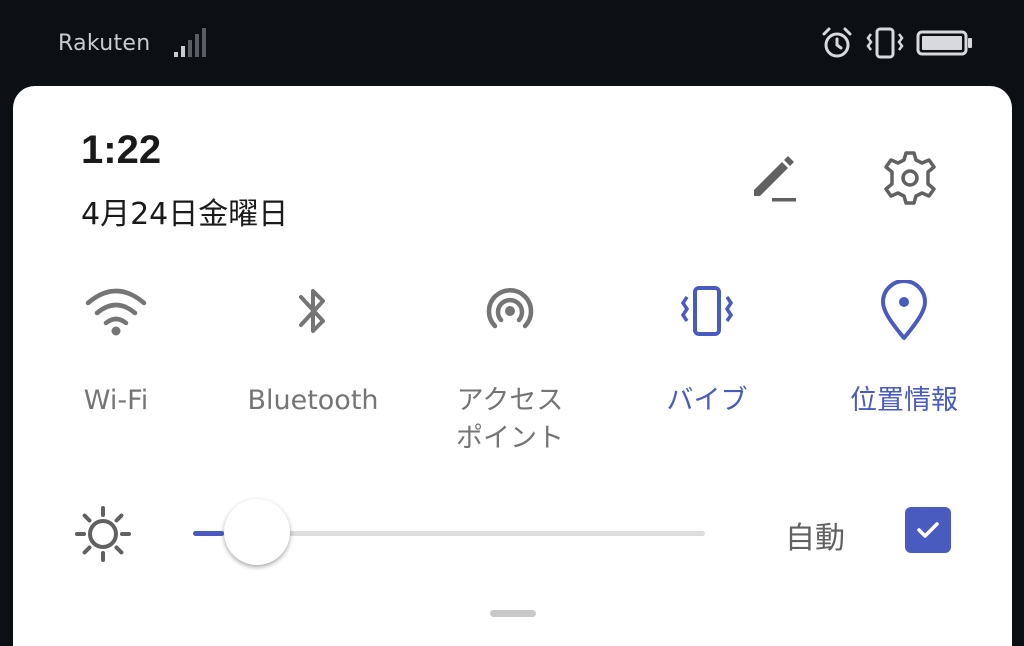 The image size is (1024, 646). Describe the element at coordinates (512, 43) in the screenshot. I see `status-bar: Rakuten` at that location.